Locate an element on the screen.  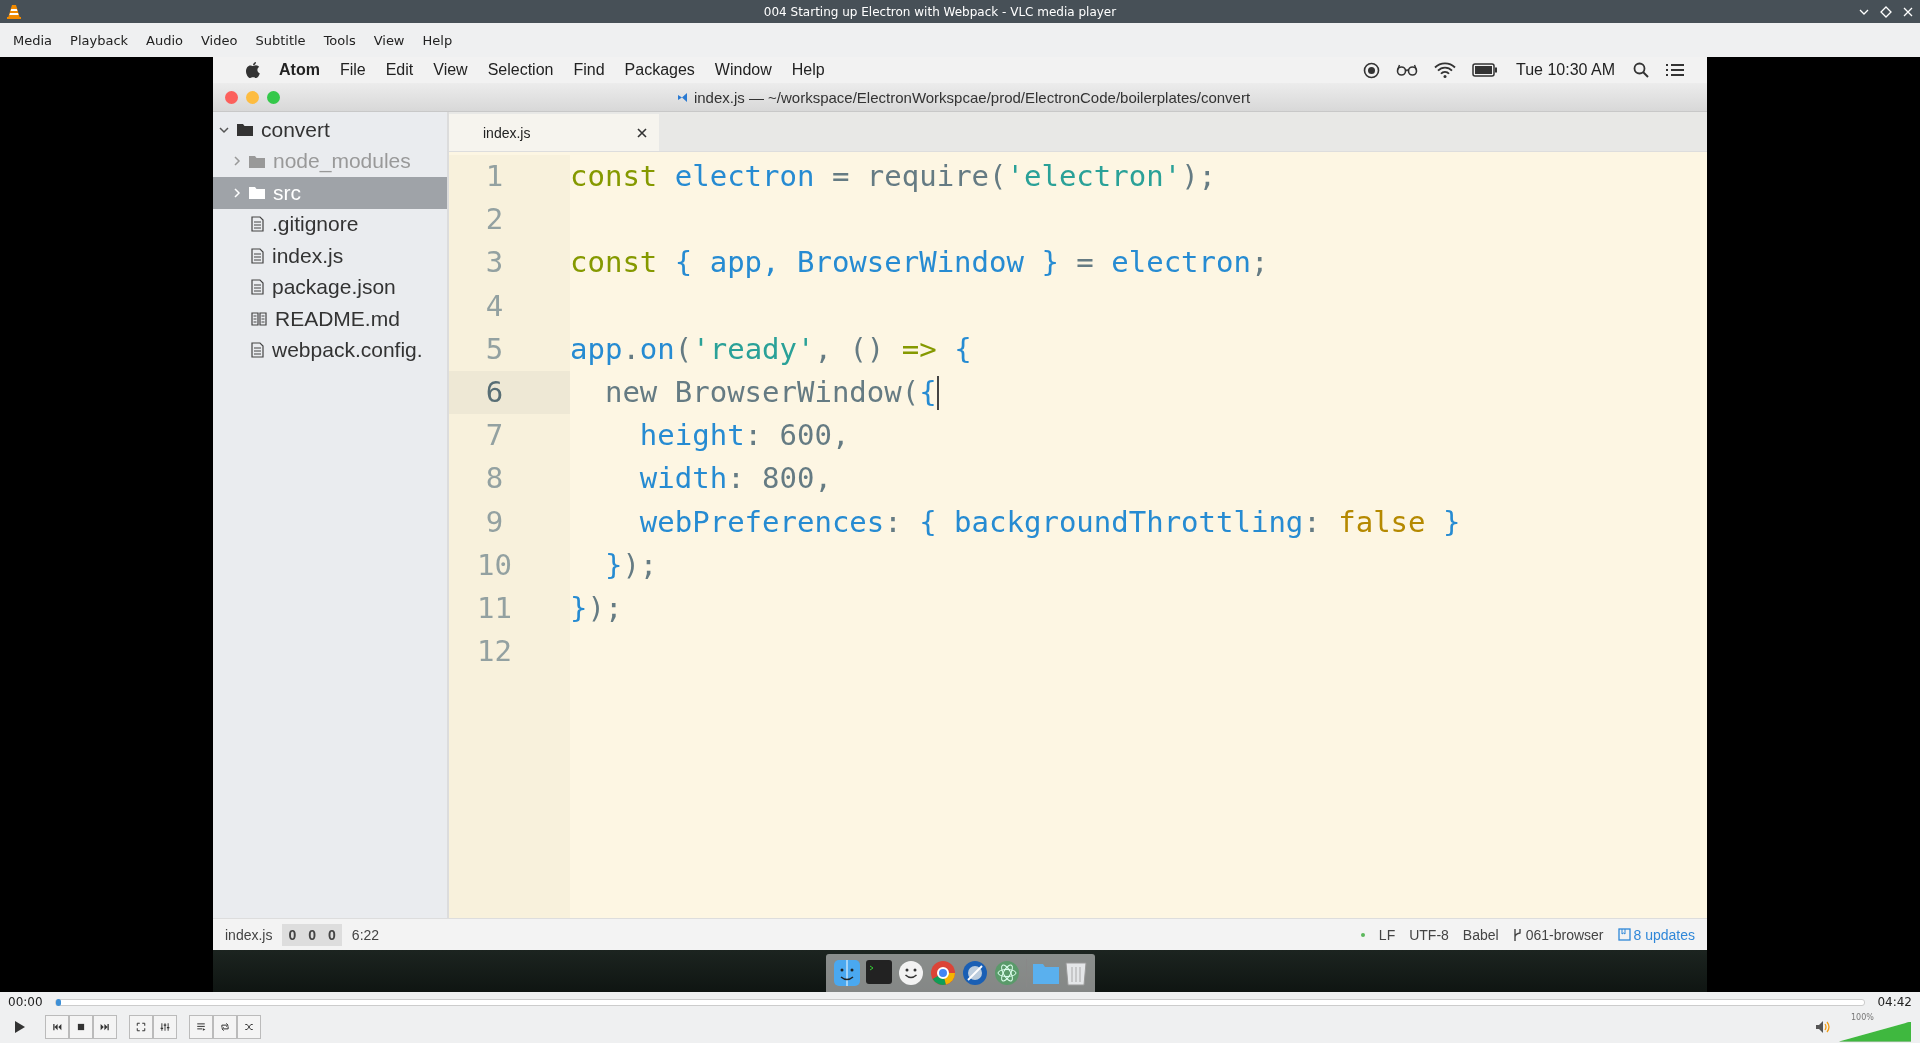
smiley-icon is located at coordinates (910, 973).